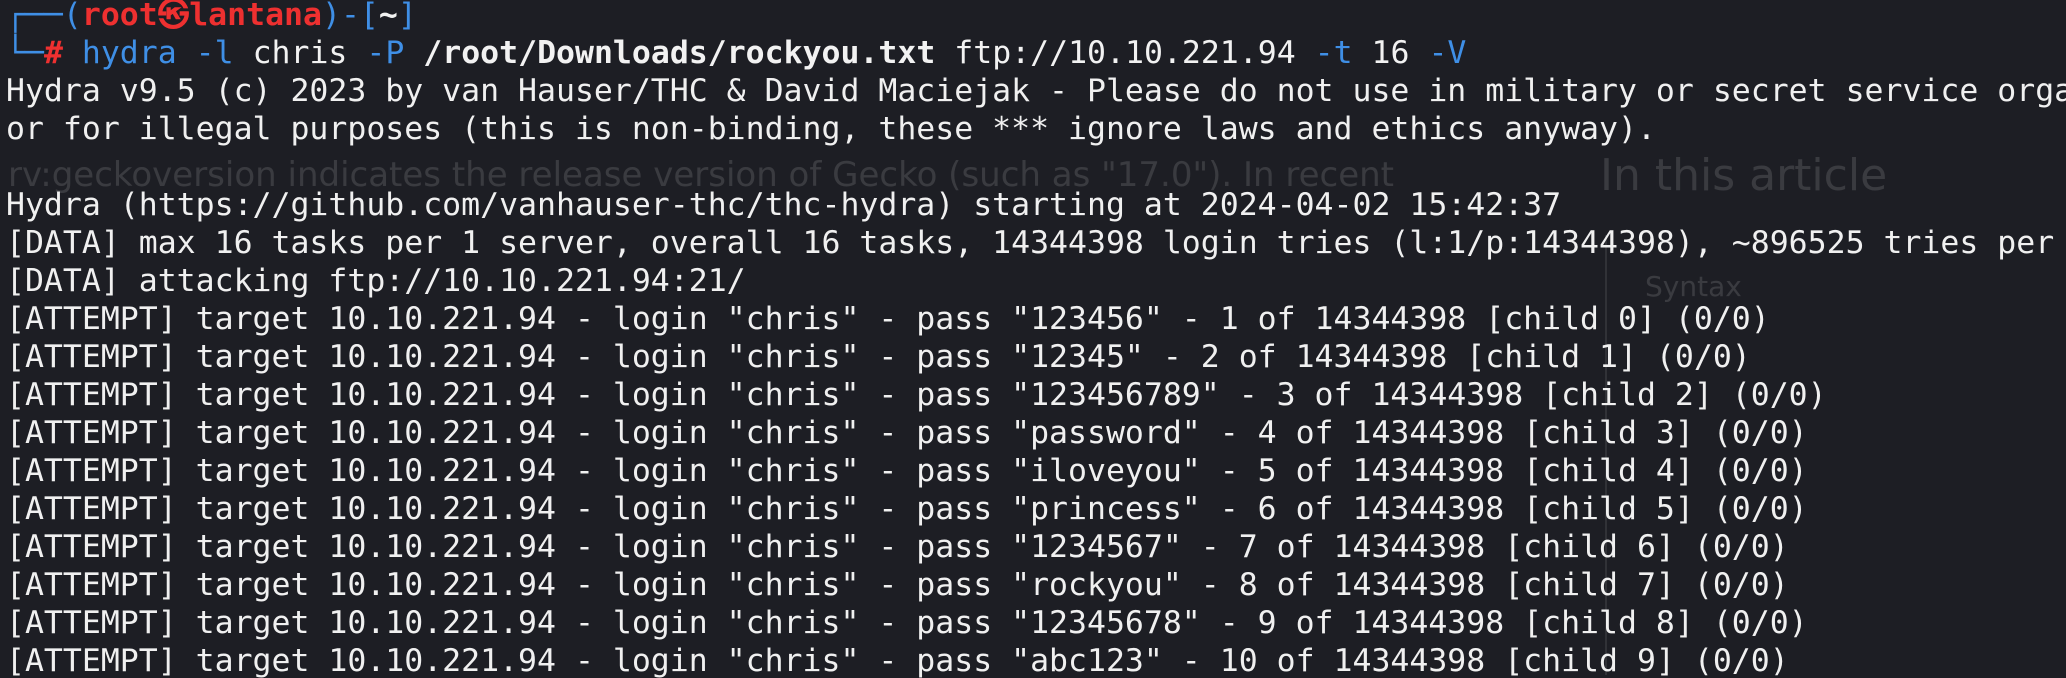  What do you see at coordinates (388, 16) in the screenshot?
I see `prompt-cwd: ~` at bounding box center [388, 16].